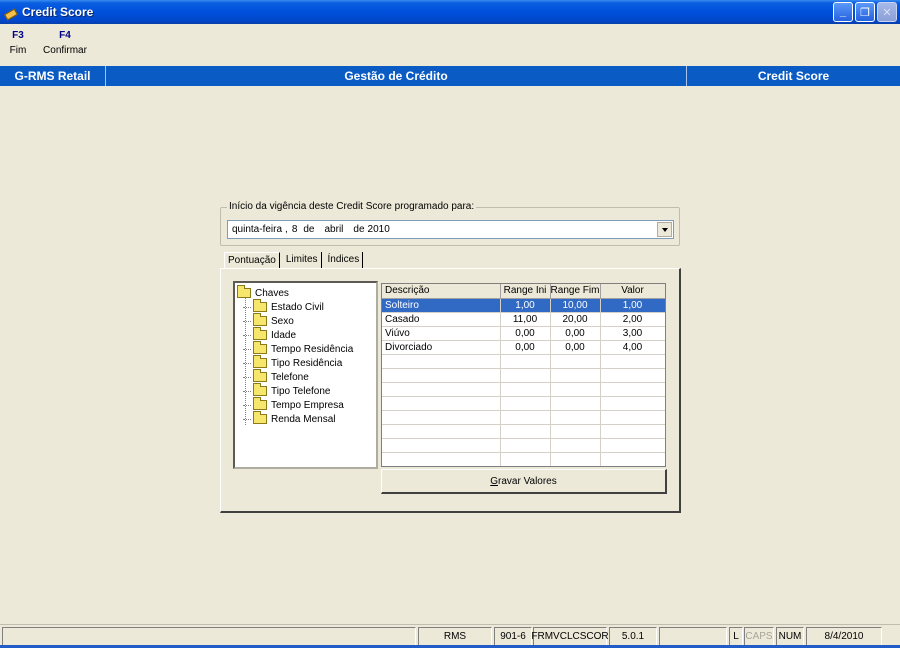 The height and width of the screenshot is (648, 900). Describe the element at coordinates (441, 291) in the screenshot. I see `col-descricao: Descrição` at that location.